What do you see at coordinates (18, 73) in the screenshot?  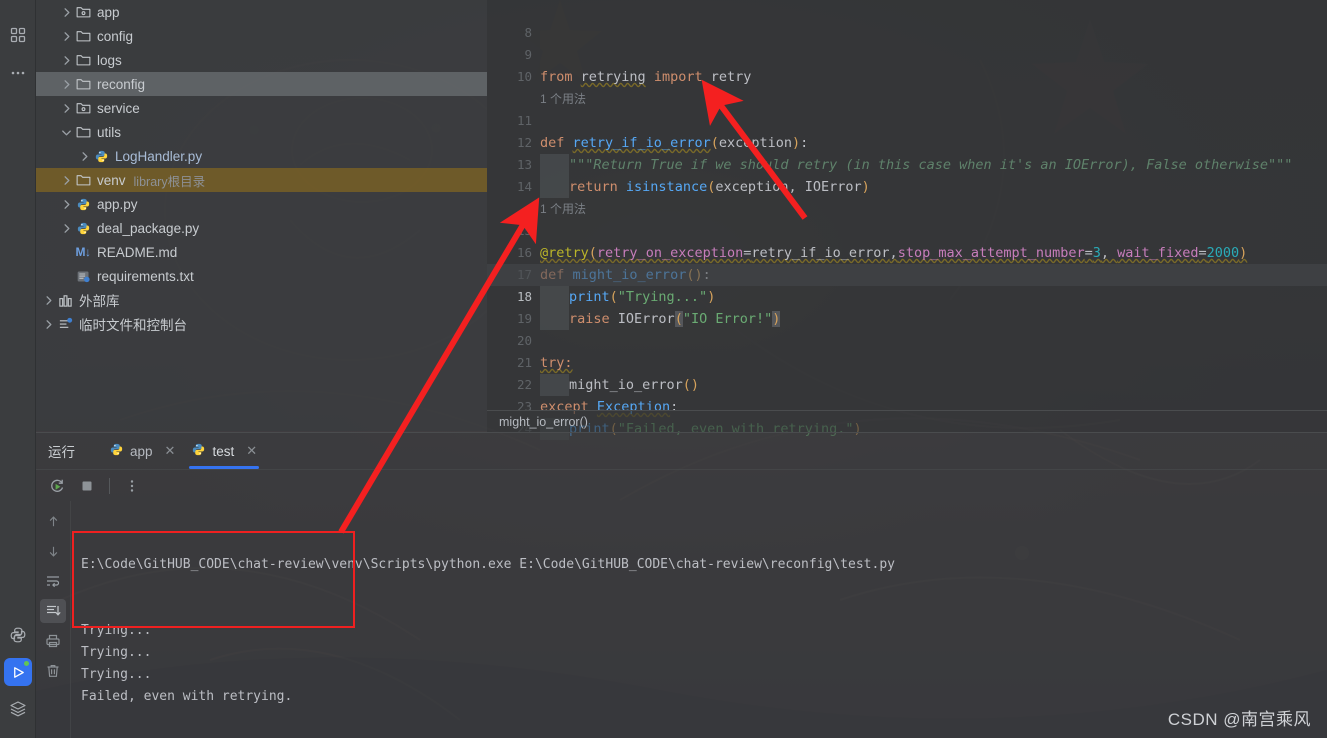 I see `more-options-icon` at bounding box center [18, 73].